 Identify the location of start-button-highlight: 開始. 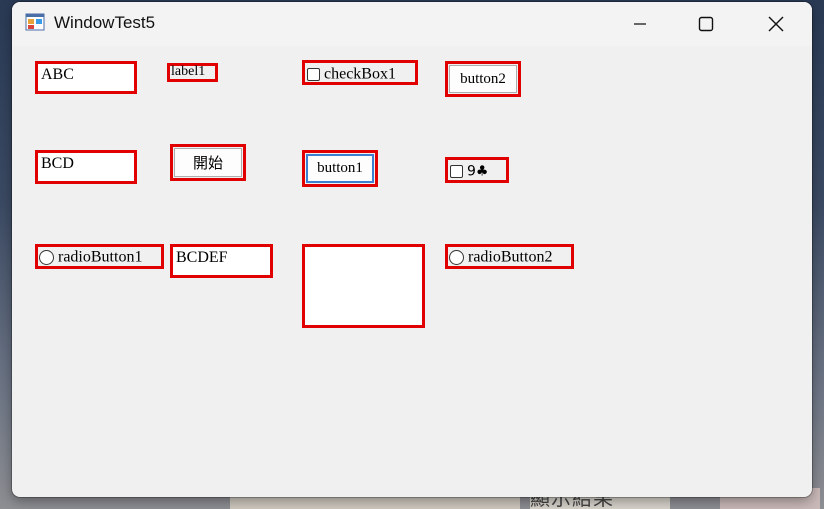
(208, 162).